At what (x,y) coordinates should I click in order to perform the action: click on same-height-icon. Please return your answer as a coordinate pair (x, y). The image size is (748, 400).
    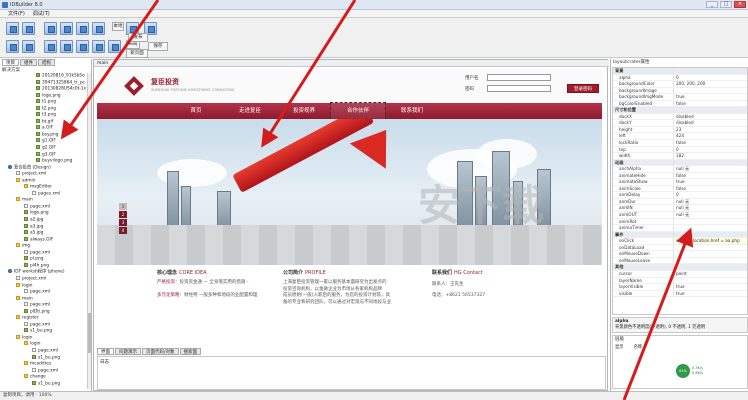
    Looking at the image, I should click on (98, 46).